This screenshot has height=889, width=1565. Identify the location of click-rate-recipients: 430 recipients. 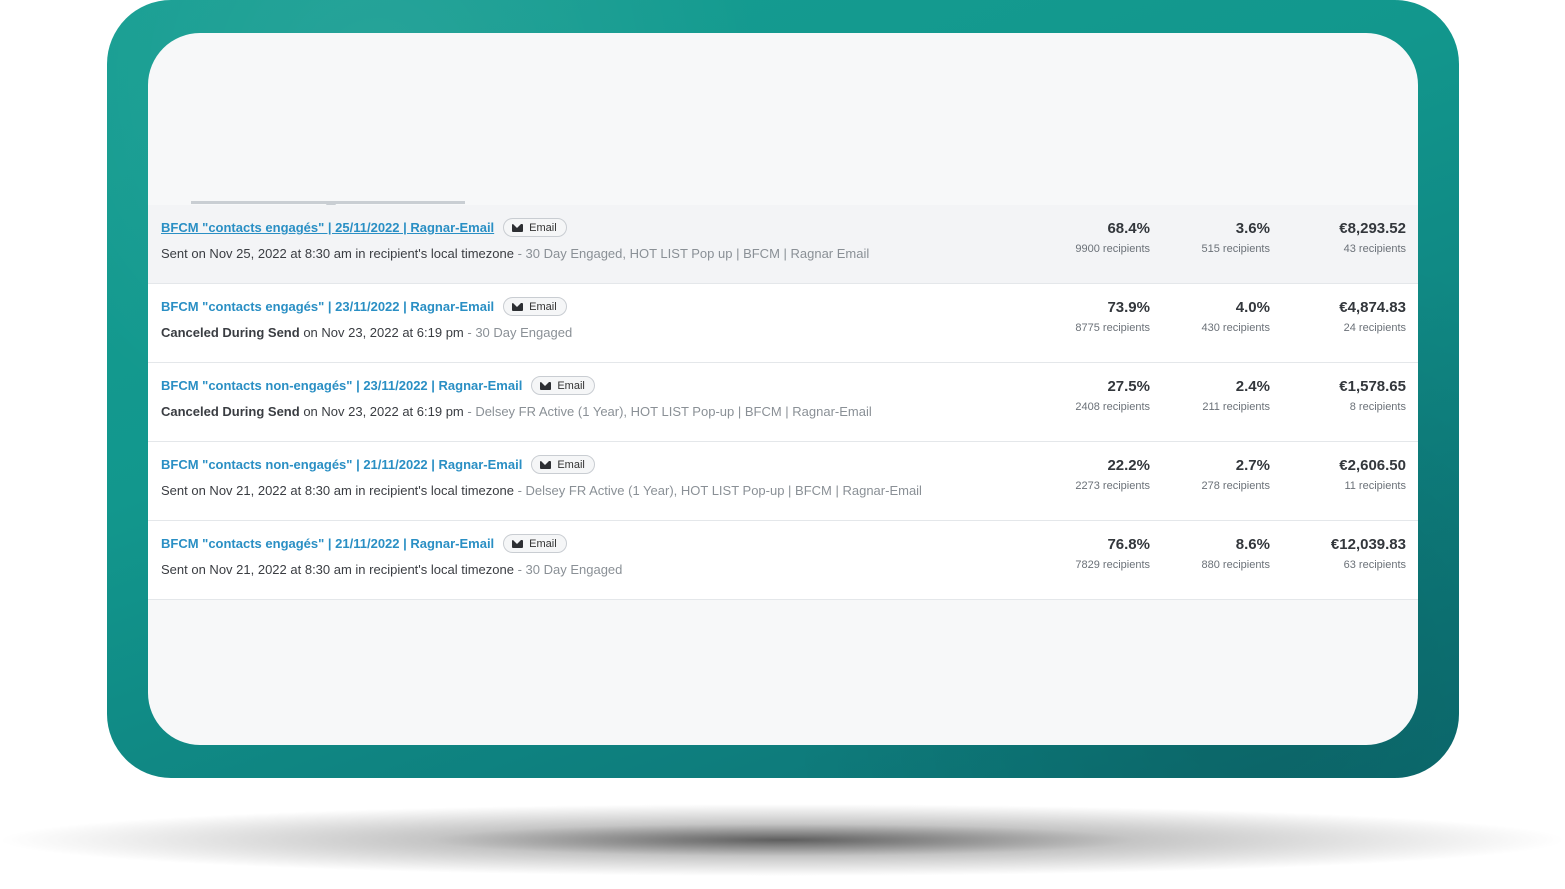
(1236, 328).